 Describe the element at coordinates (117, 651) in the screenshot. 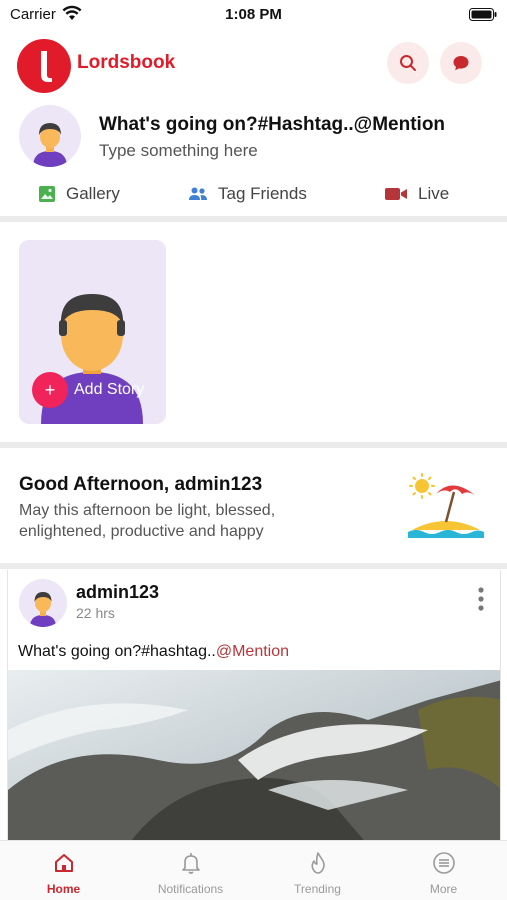

I see `post-text: What's going on?#hashtag..` at that location.